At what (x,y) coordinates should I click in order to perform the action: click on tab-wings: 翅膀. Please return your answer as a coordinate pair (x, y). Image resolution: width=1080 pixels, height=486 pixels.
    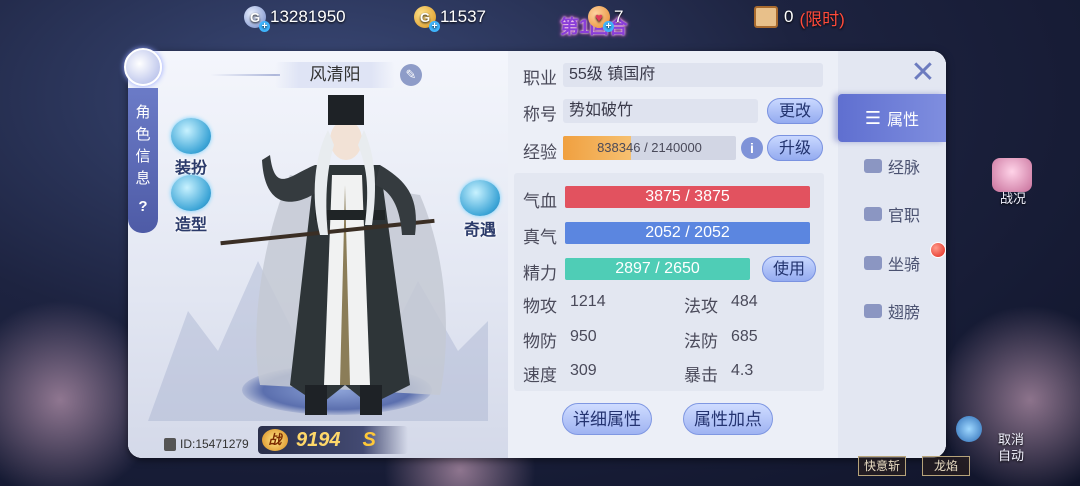
    Looking at the image, I should click on (892, 311).